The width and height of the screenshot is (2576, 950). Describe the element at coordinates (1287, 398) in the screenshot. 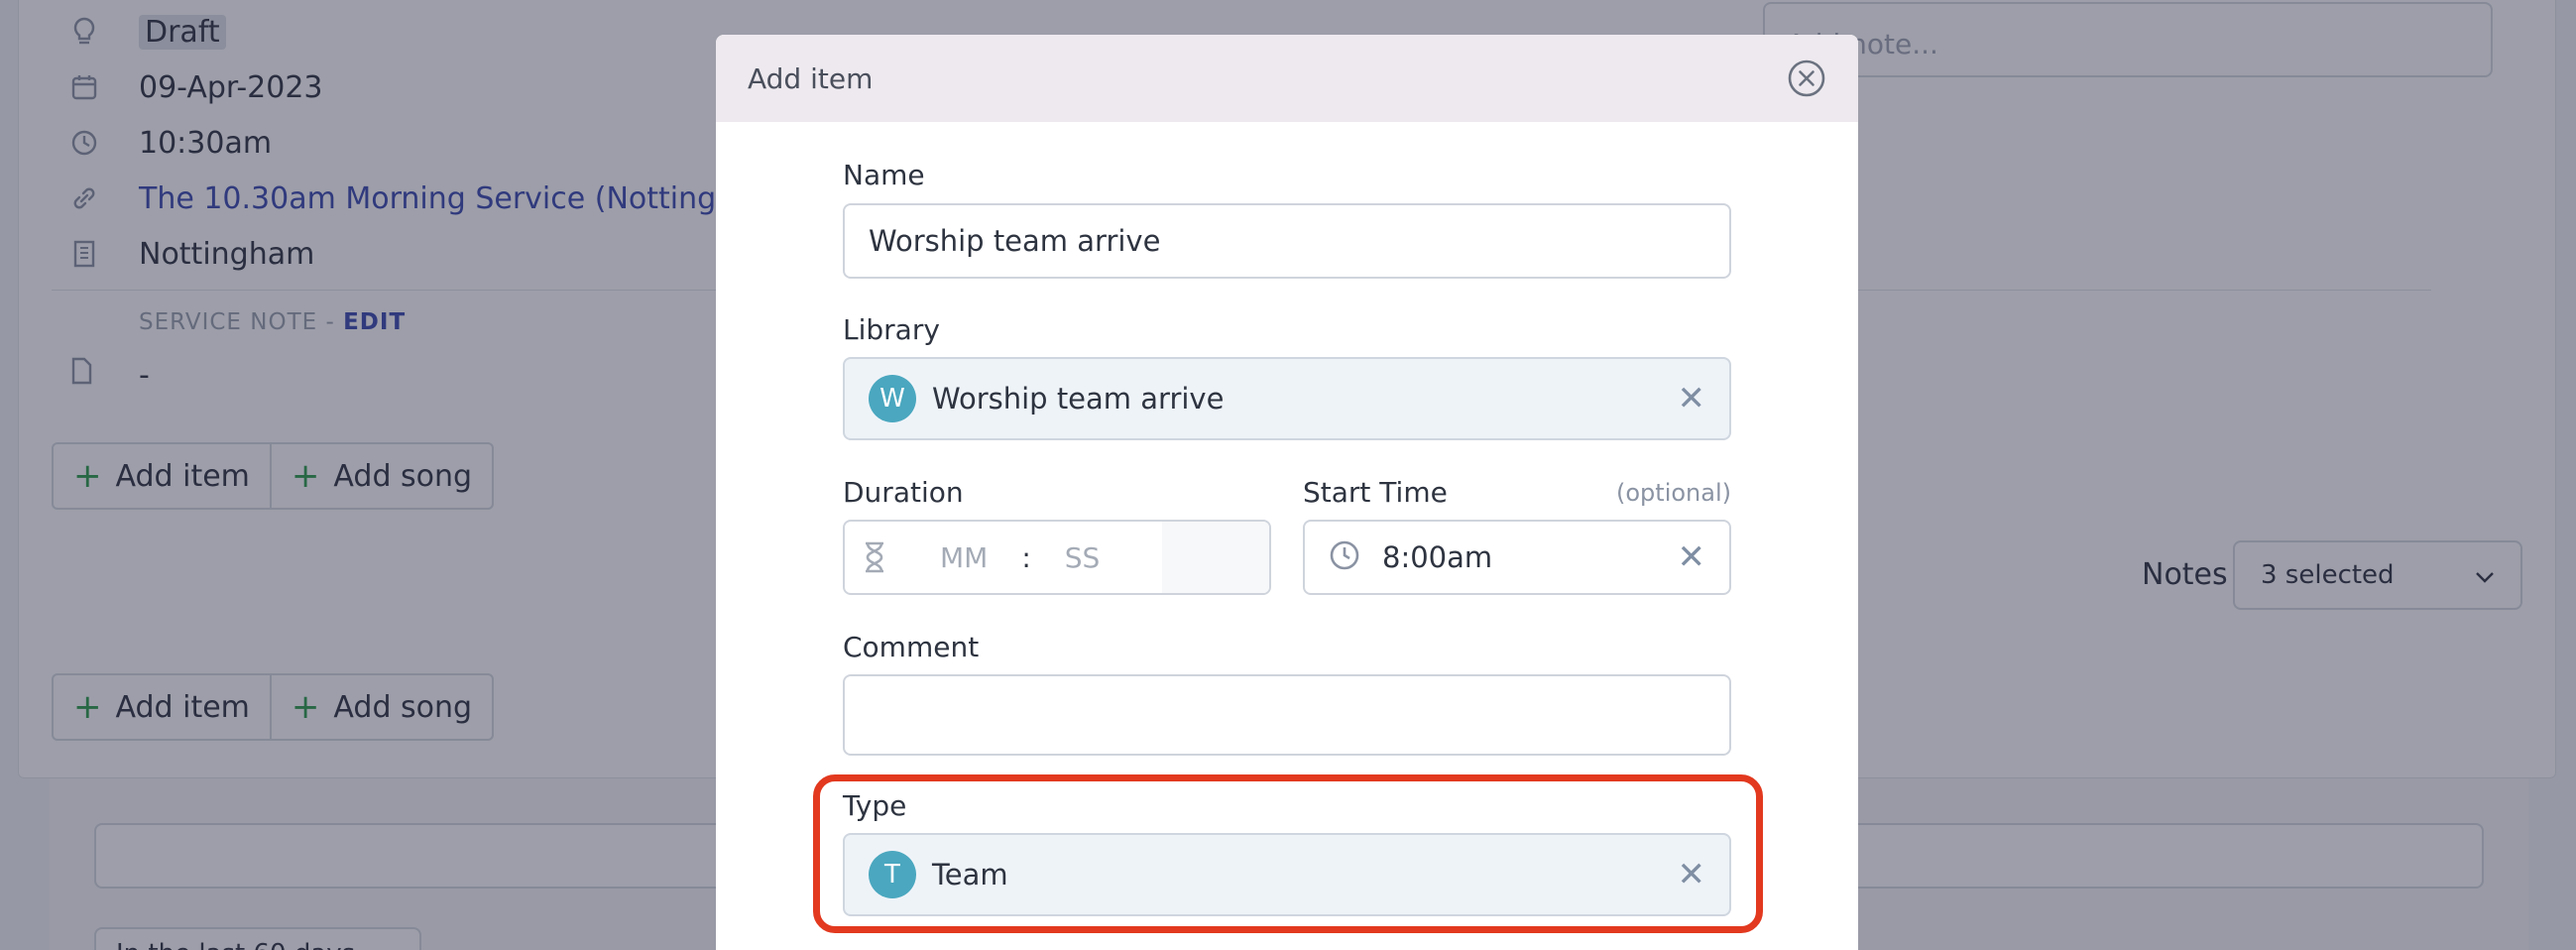

I see `library-select: W Worship team arrive ✕` at that location.